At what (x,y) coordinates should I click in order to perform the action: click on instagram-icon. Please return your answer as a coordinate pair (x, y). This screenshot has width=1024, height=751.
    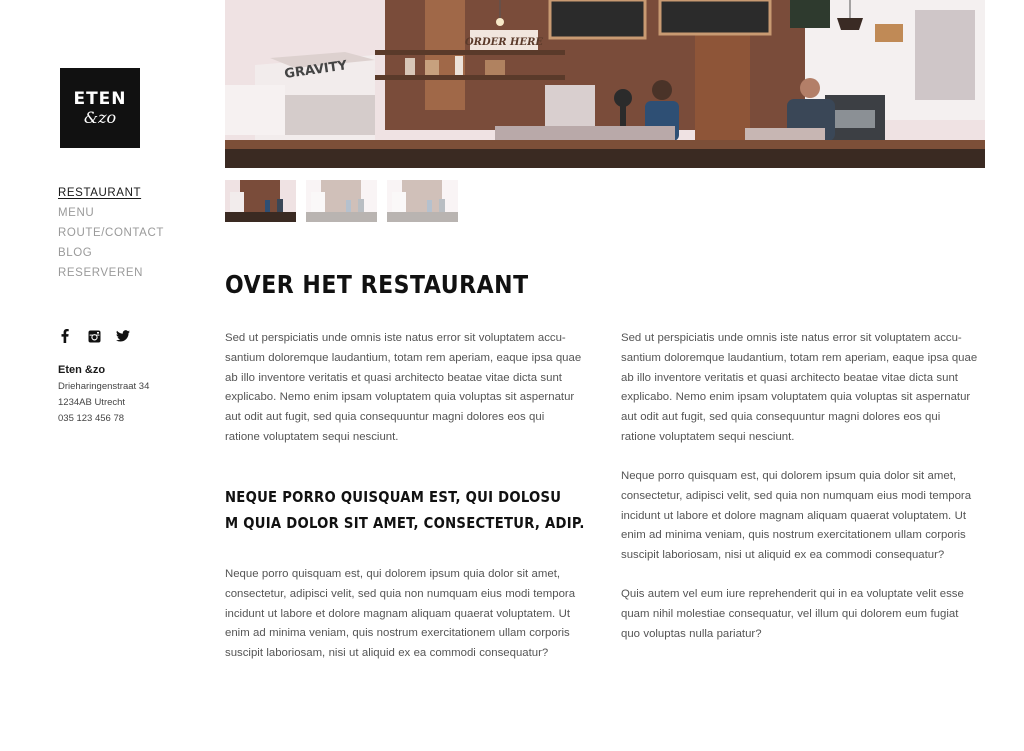
    Looking at the image, I should click on (94, 336).